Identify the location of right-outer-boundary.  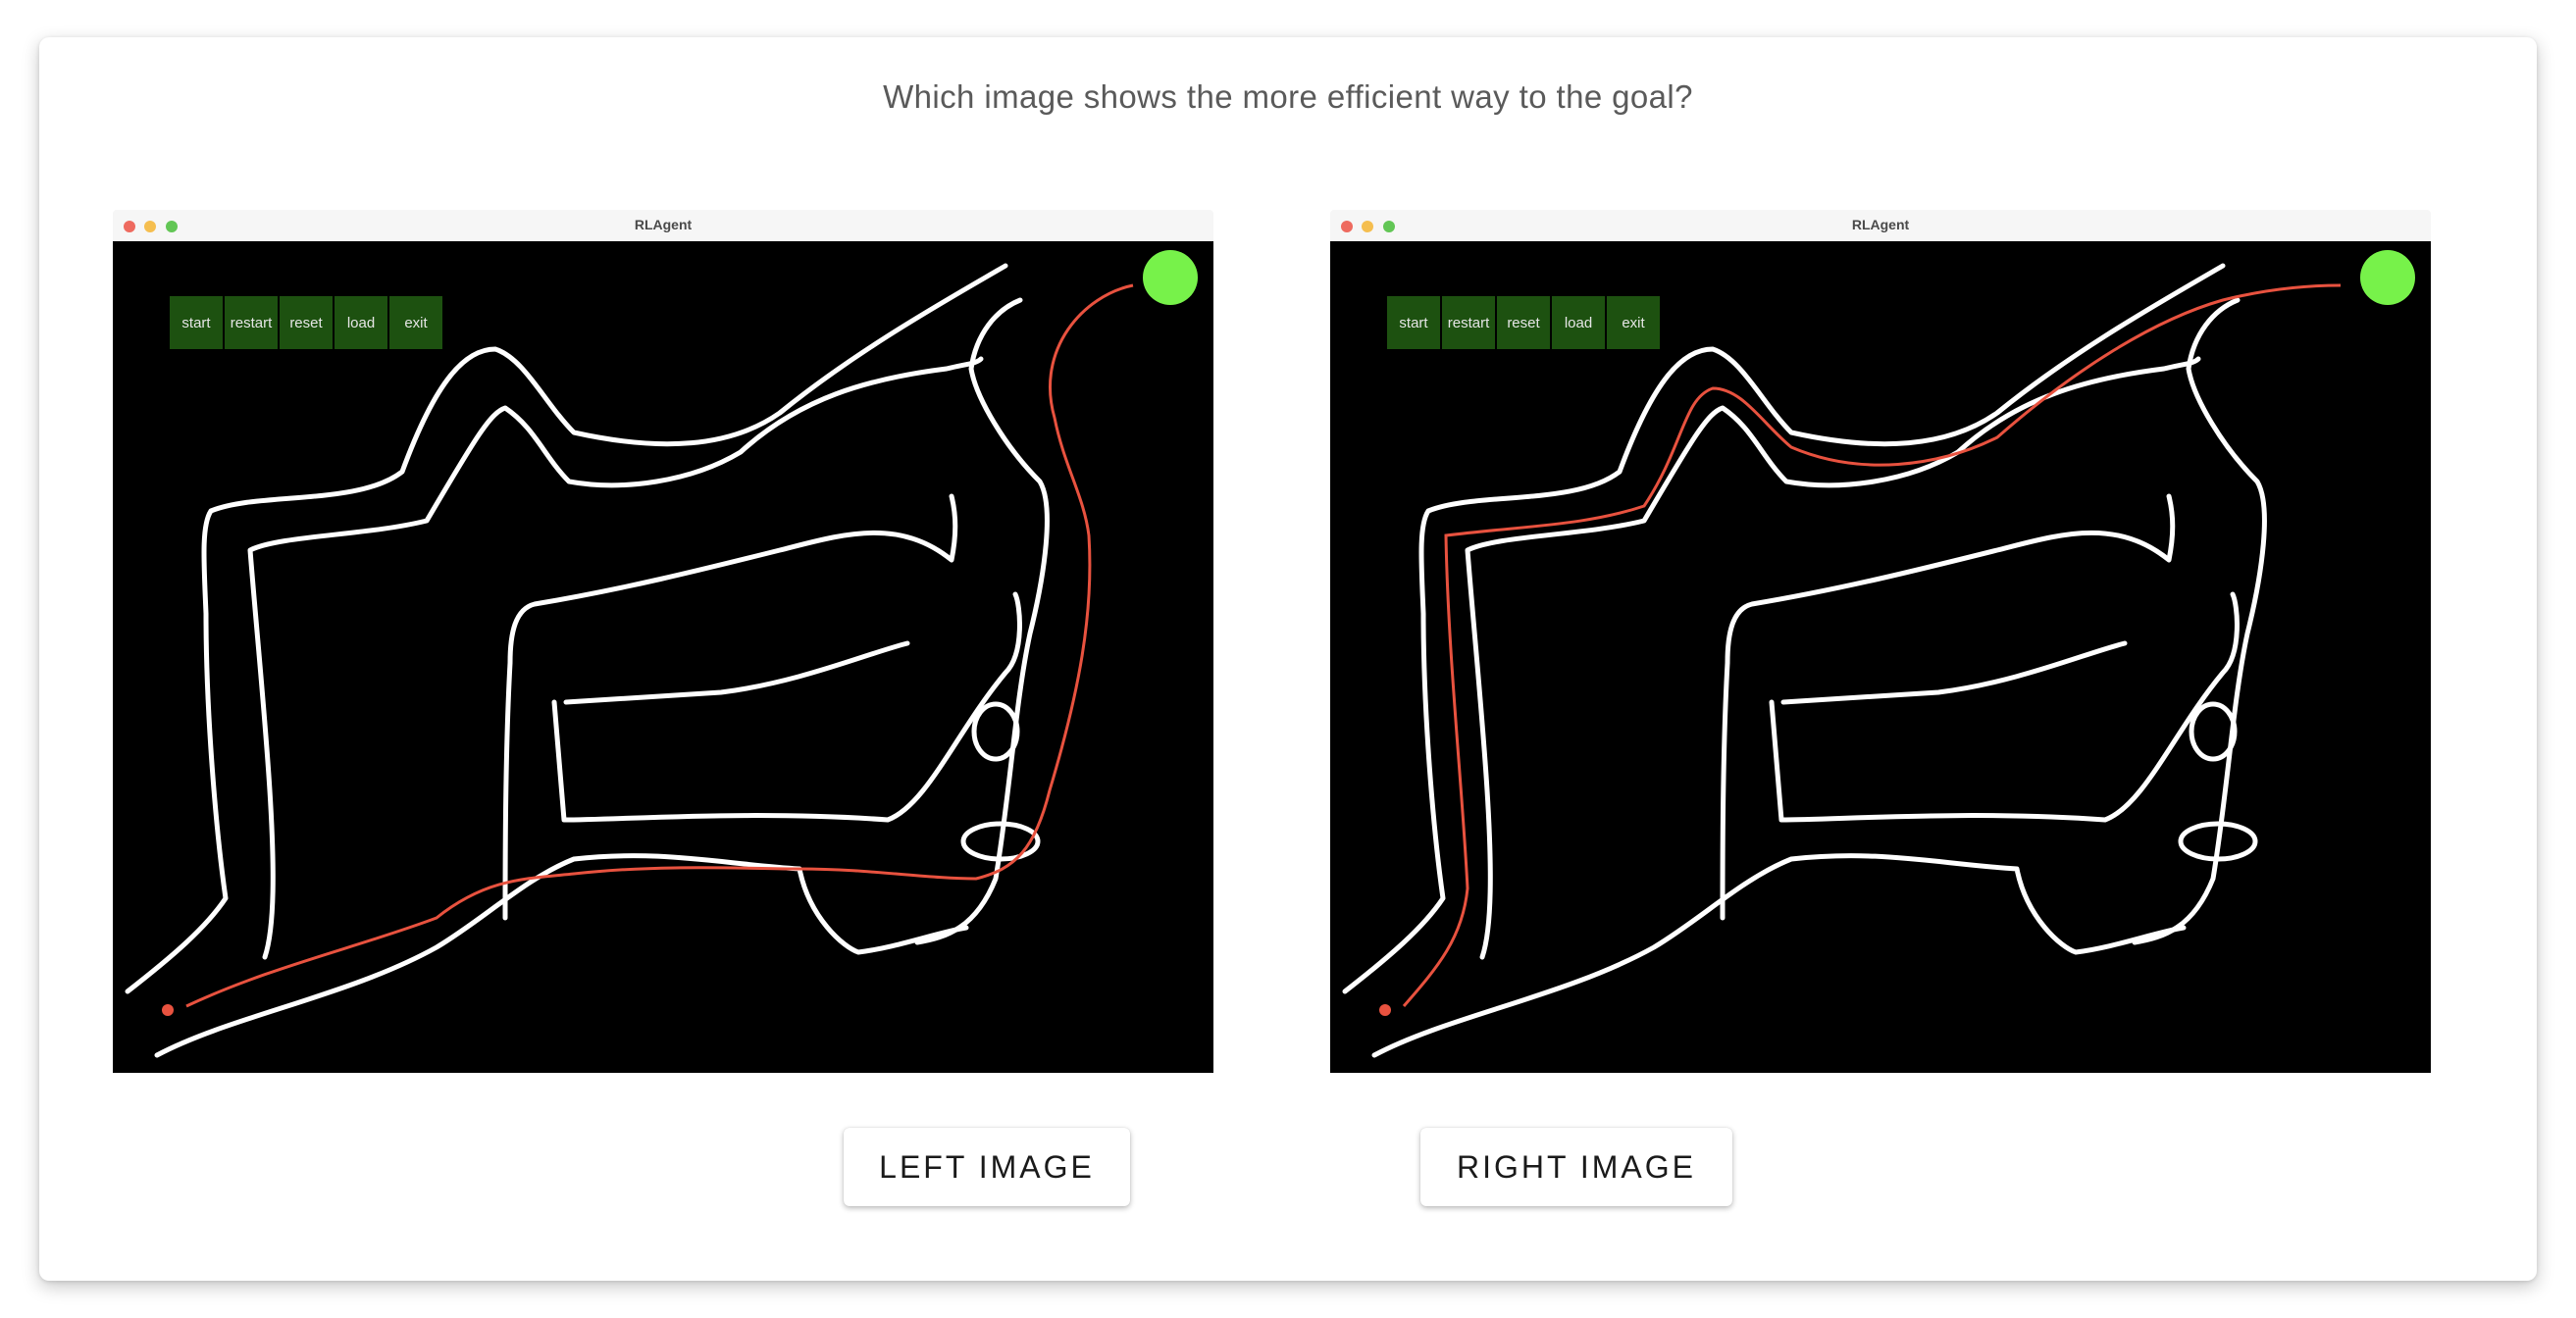
(2199, 621).